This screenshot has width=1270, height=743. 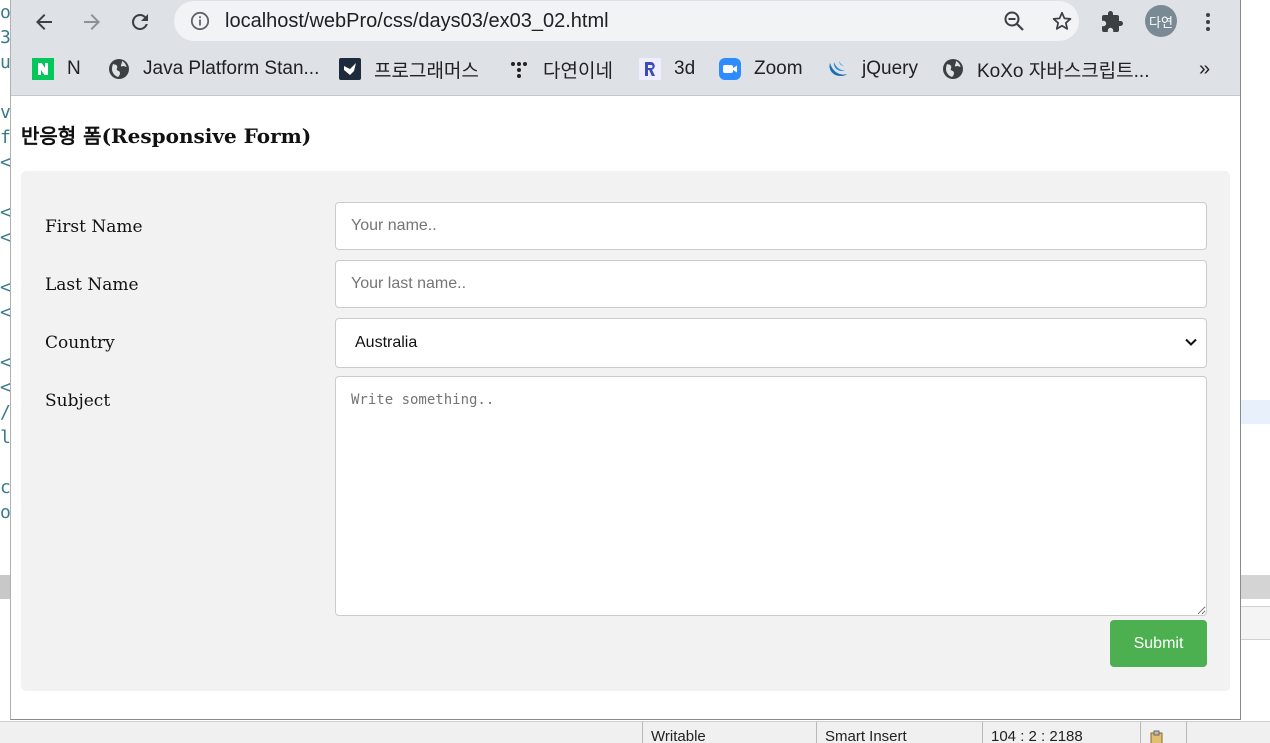 I want to click on bookmark-jquery: jQuery, so click(x=872, y=69).